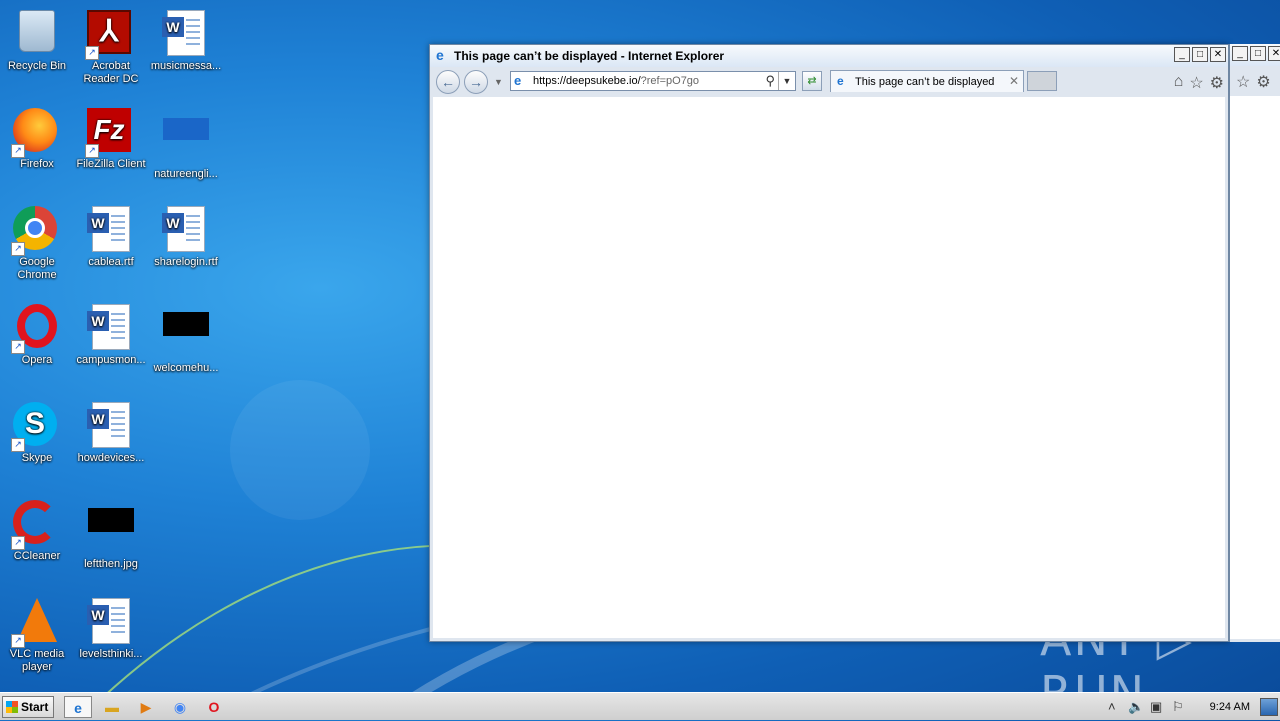 This screenshot has width=1280, height=721. What do you see at coordinates (111, 51) in the screenshot?
I see `desktop-icon-acrobat: ⅄ ↗ Acrobat Reader DC` at bounding box center [111, 51].